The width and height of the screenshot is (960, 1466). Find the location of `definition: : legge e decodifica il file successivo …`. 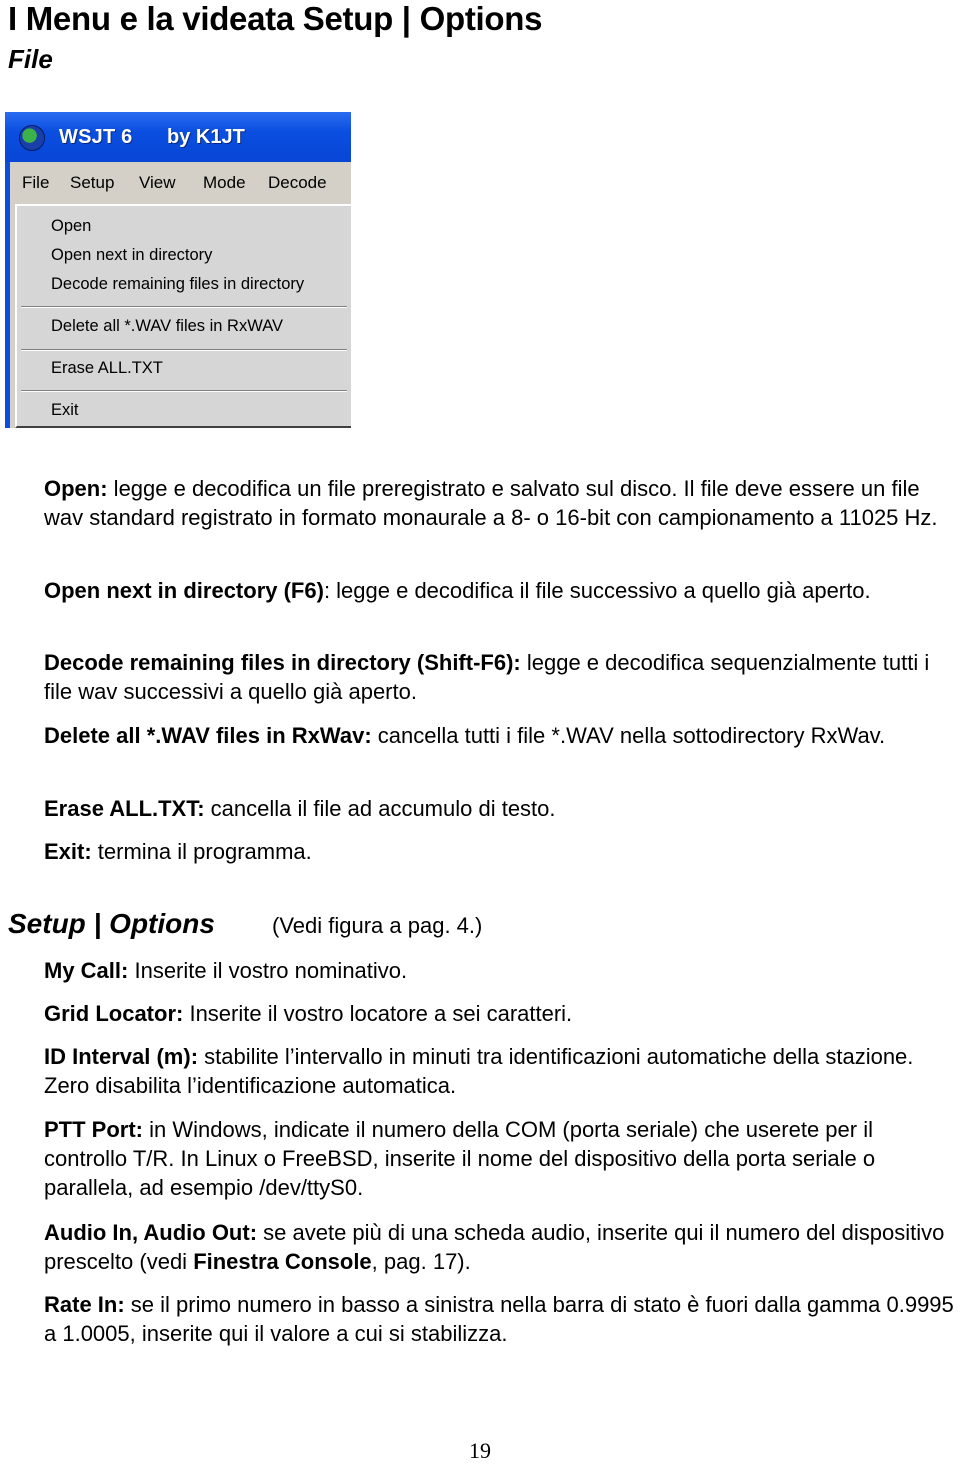

definition: : legge e decodifica il file successivo … is located at coordinates (597, 590).